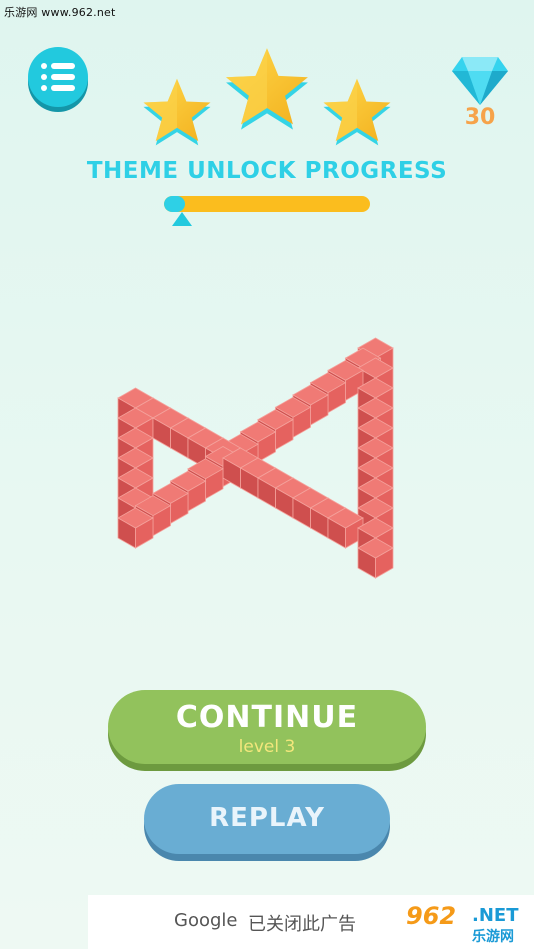 The height and width of the screenshot is (949, 534). I want to click on menu-button, so click(58, 77).